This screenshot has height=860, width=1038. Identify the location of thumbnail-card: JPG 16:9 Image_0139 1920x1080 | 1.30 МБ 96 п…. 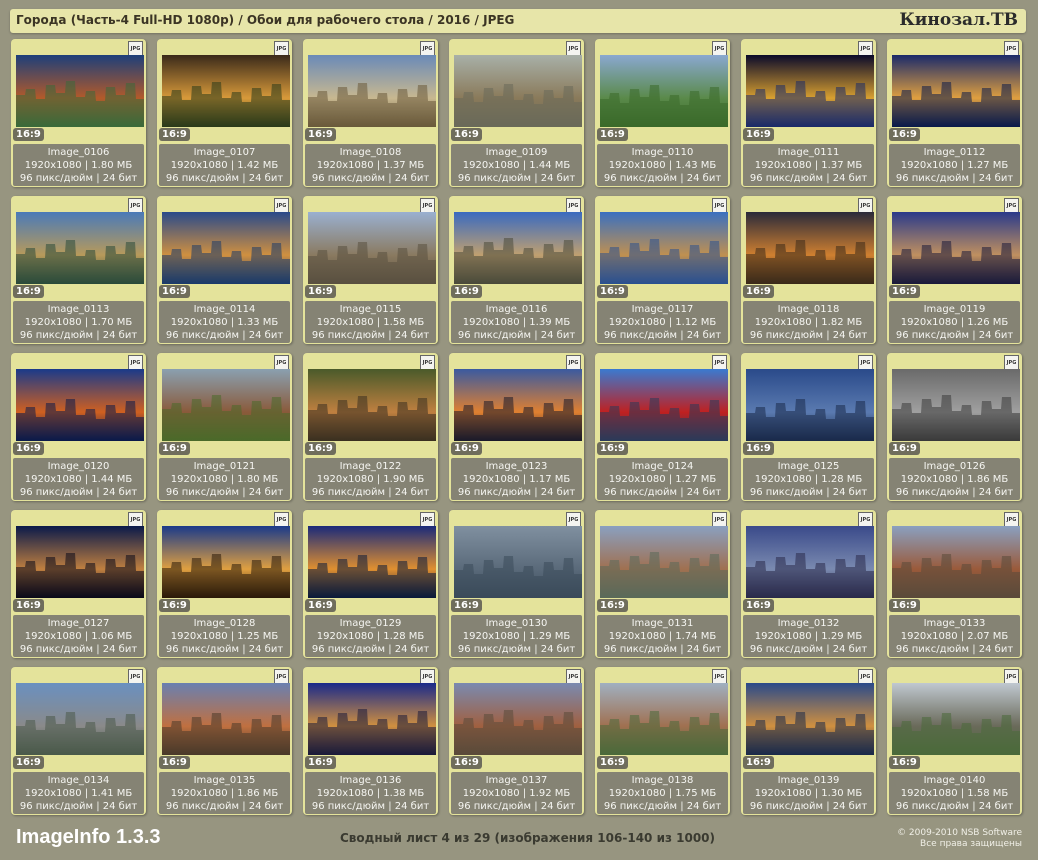
(808, 741).